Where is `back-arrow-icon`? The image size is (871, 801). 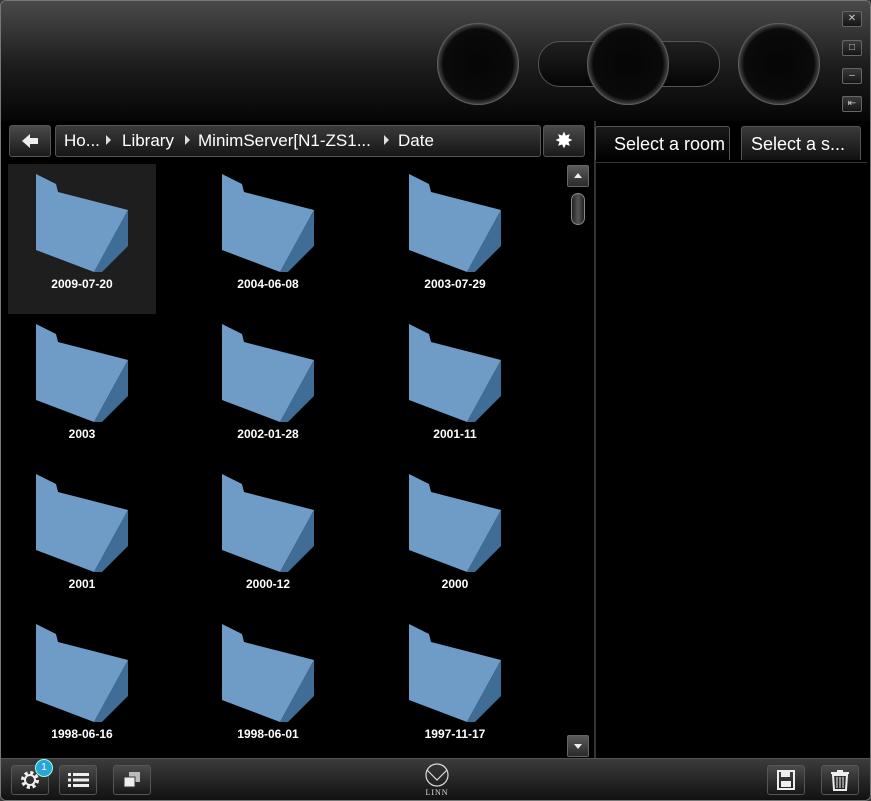 back-arrow-icon is located at coordinates (30, 141).